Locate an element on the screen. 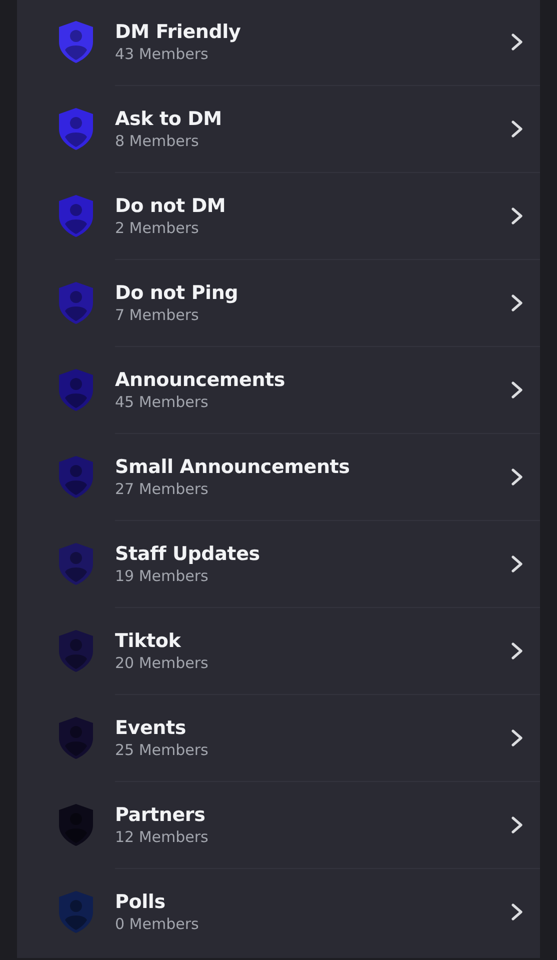  member-count: 19 Members is located at coordinates (161, 576).